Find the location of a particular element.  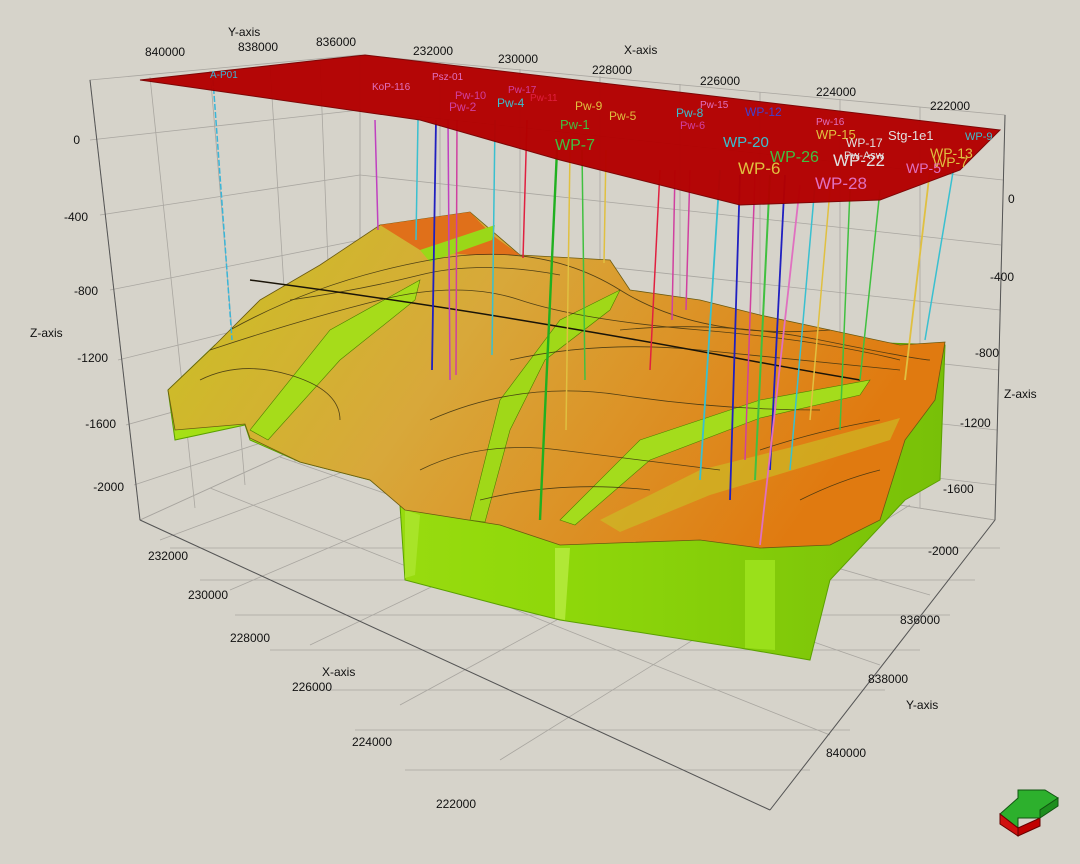

well-label: WP-5 is located at coordinates (923, 168).